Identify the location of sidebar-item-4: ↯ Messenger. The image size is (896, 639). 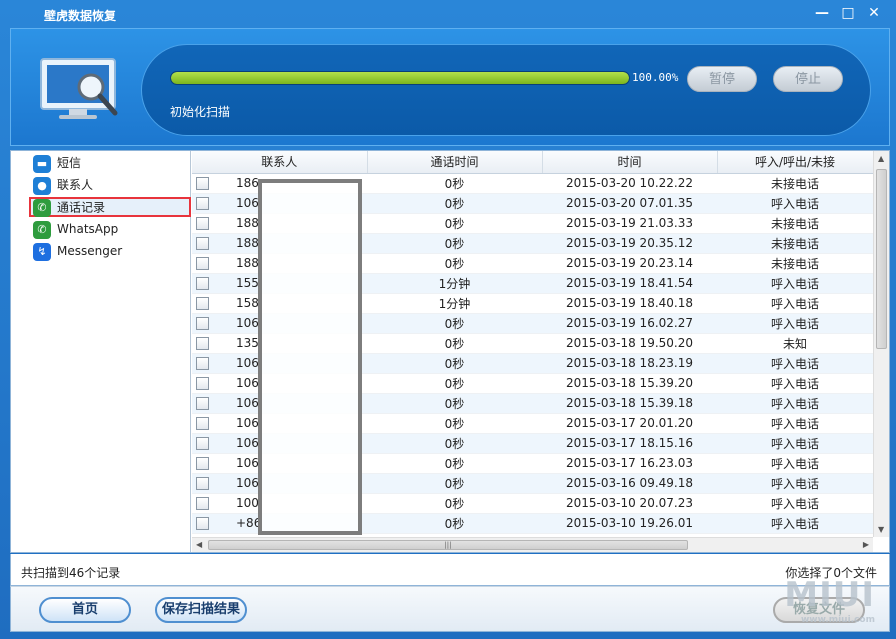
(109, 251).